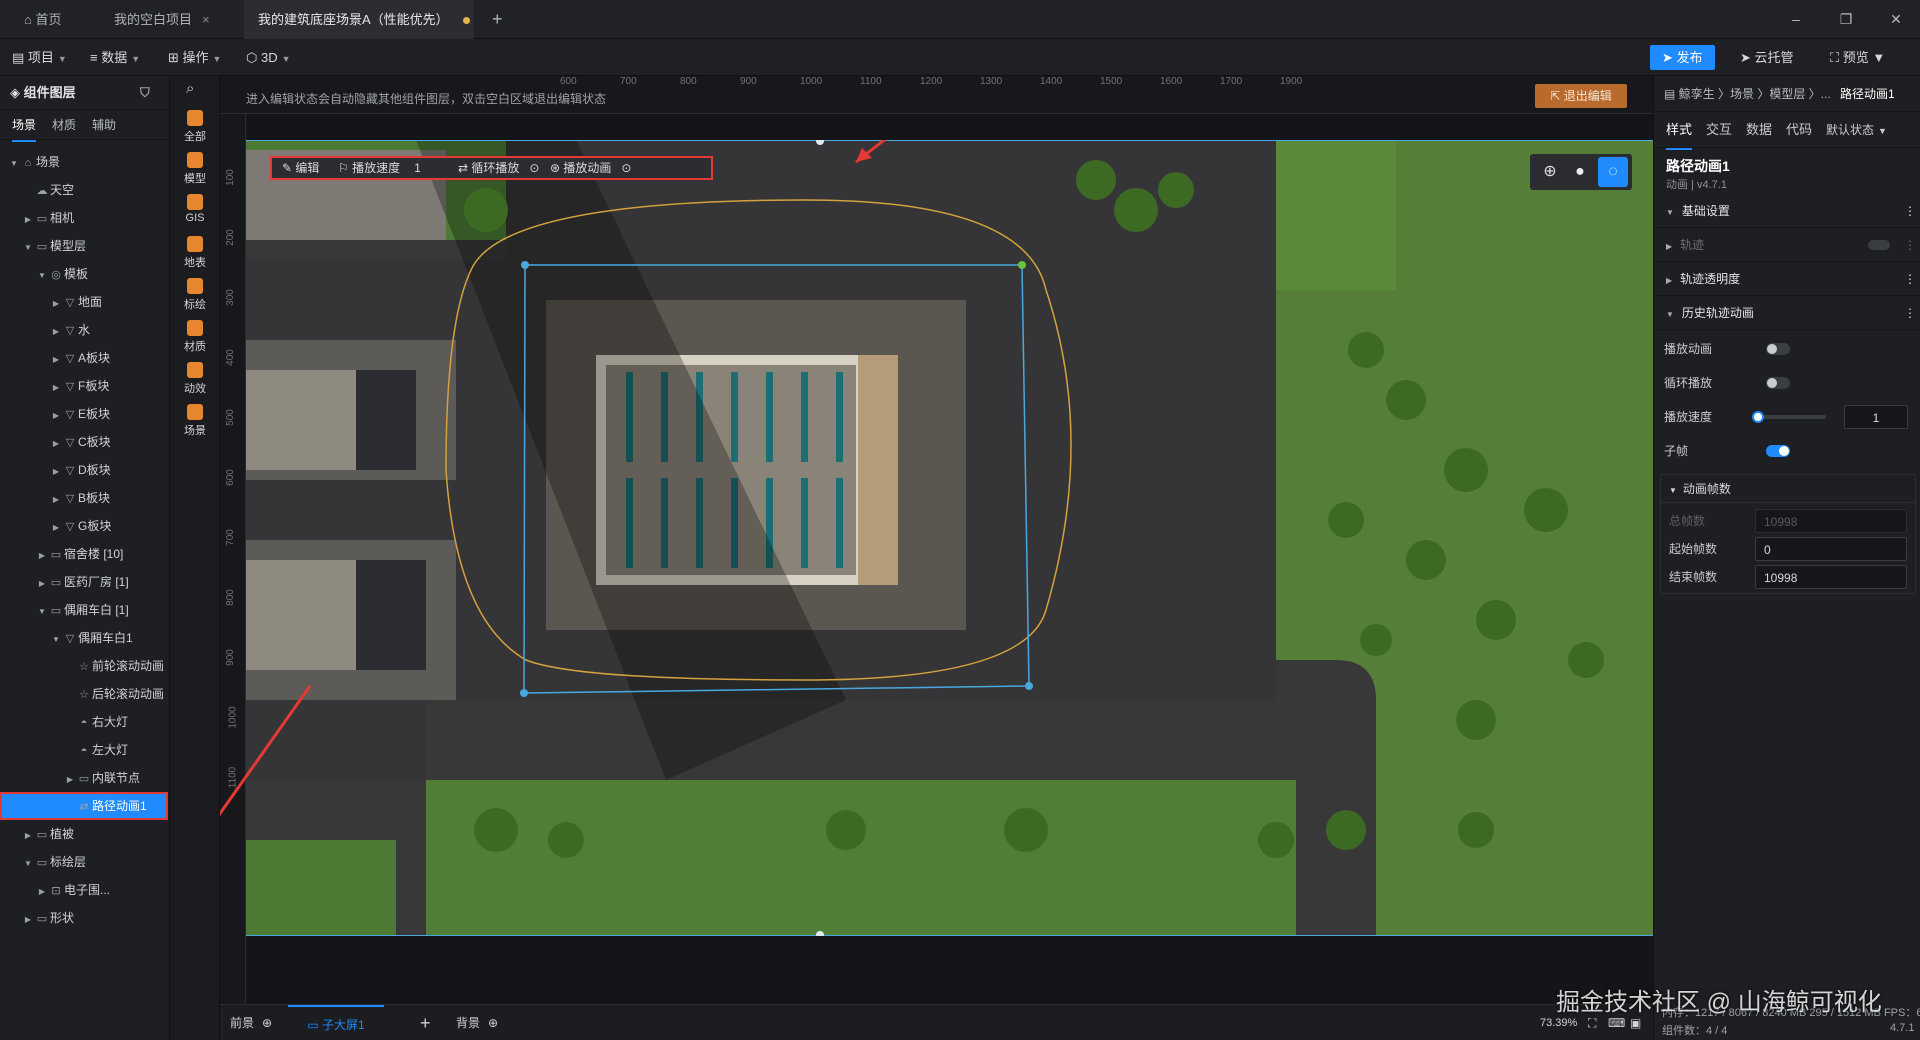 The width and height of the screenshot is (1920, 1040). I want to click on category-3: 地表, so click(195, 253).